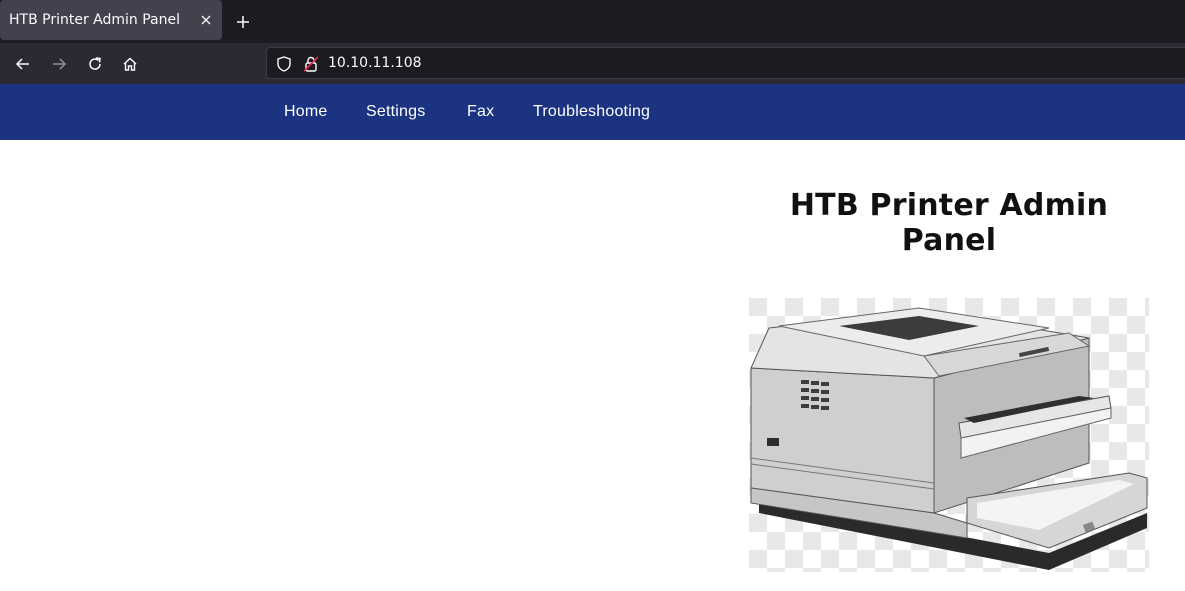 This screenshot has width=1185, height=591. I want to click on plus-icon, so click(243, 22).